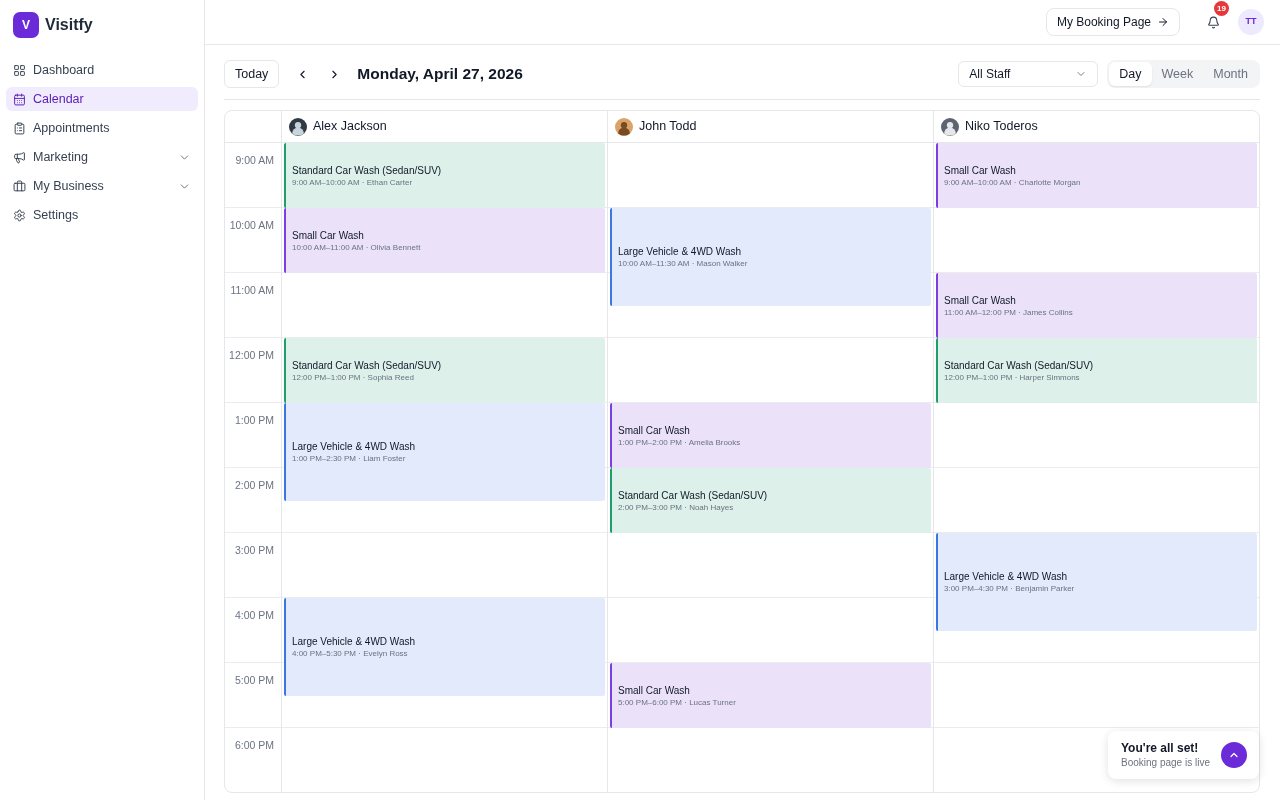 This screenshot has height=800, width=1280. Describe the element at coordinates (254, 420) in the screenshot. I see `time-label: 1:00 PM` at that location.